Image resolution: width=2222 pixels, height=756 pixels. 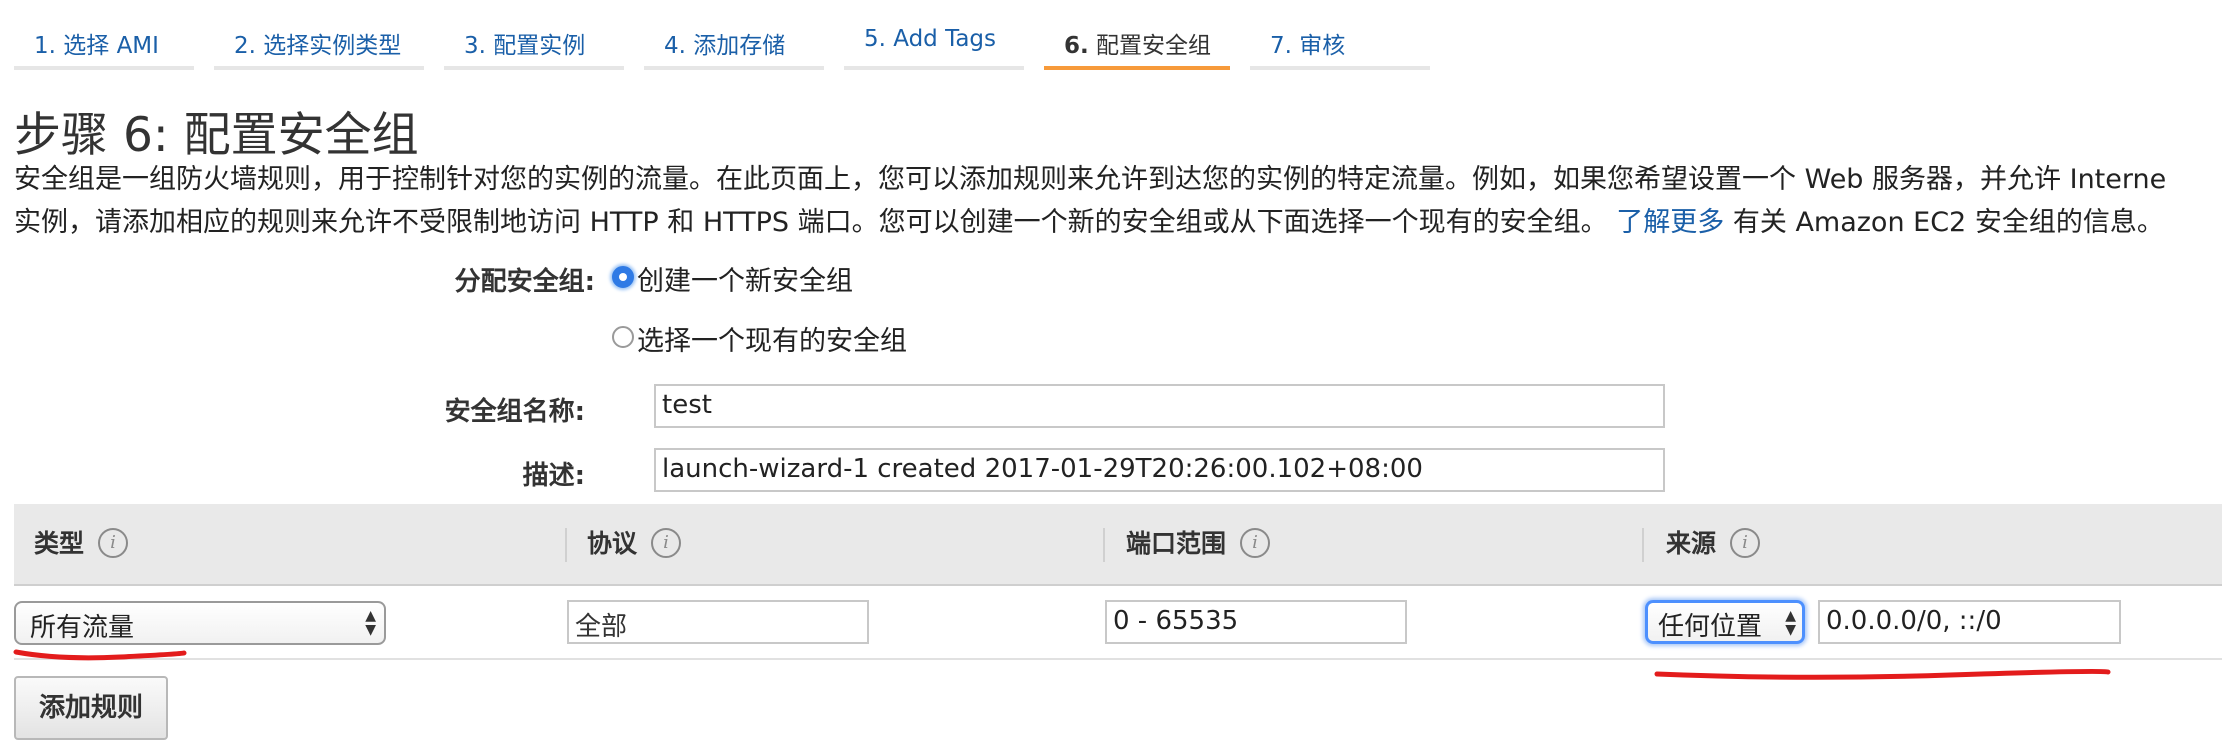 What do you see at coordinates (91, 708) in the screenshot?
I see `add-rule-button: 添加规则` at bounding box center [91, 708].